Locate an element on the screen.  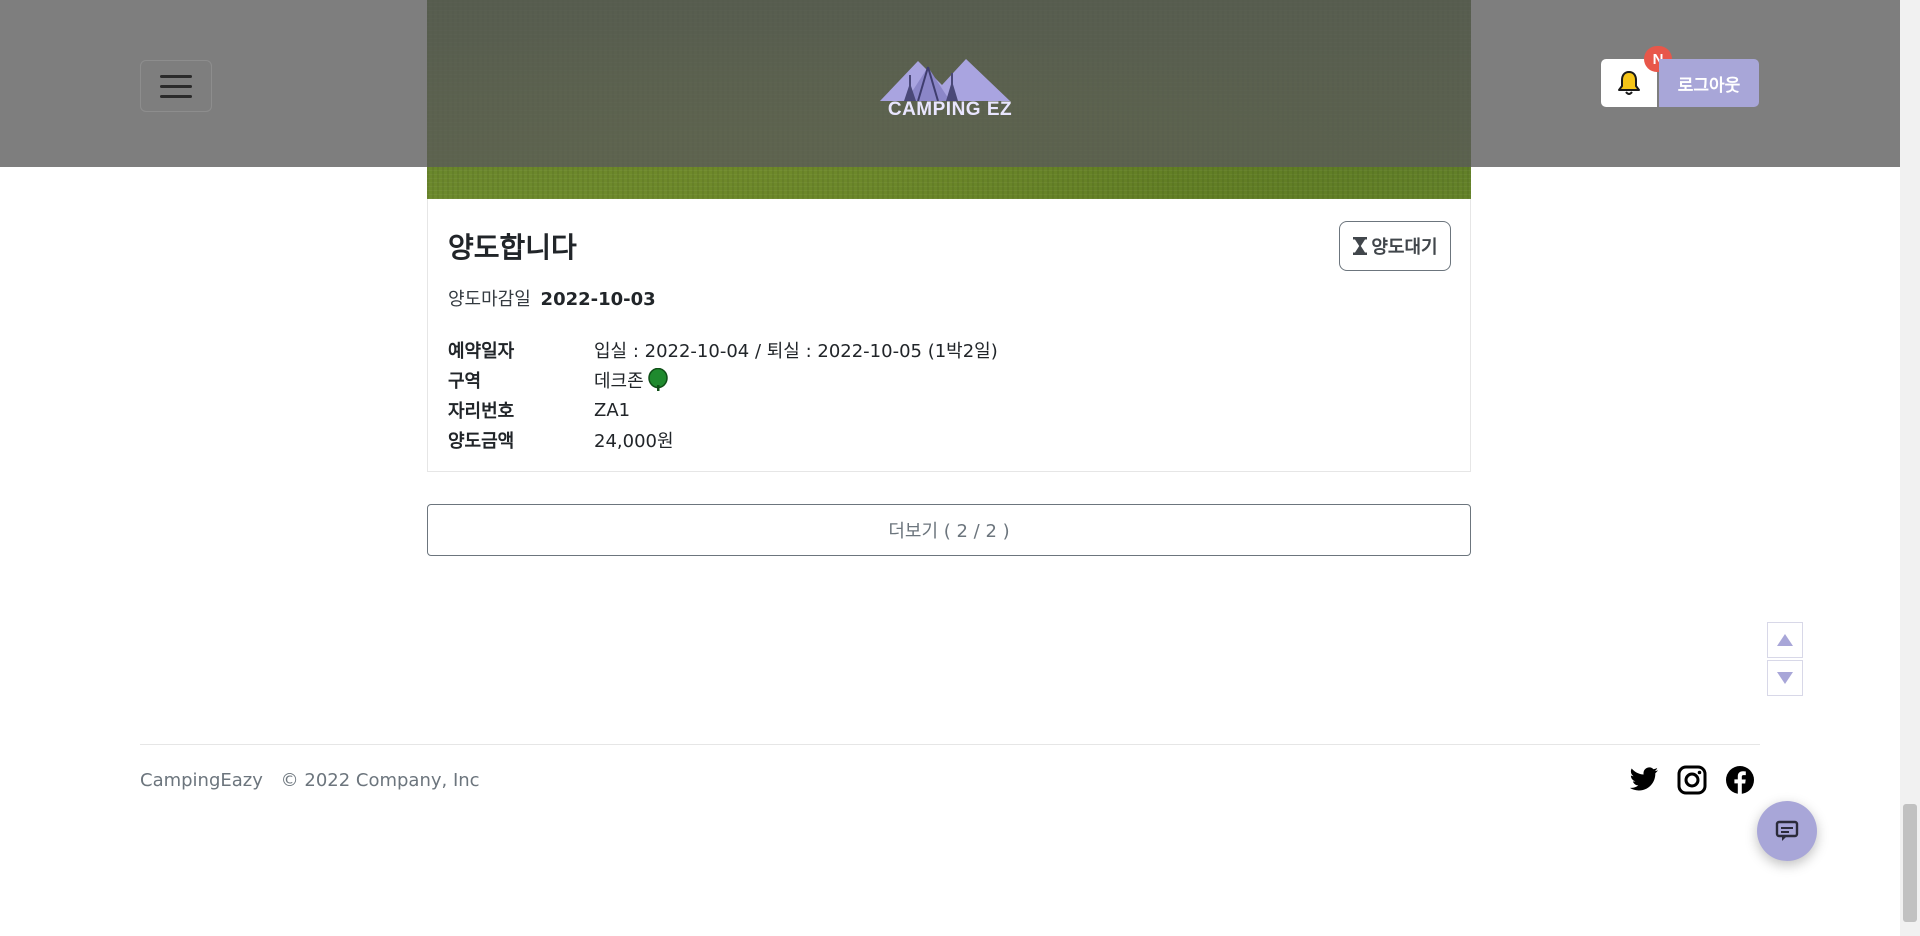
menu-toggle-button is located at coordinates (176, 86).